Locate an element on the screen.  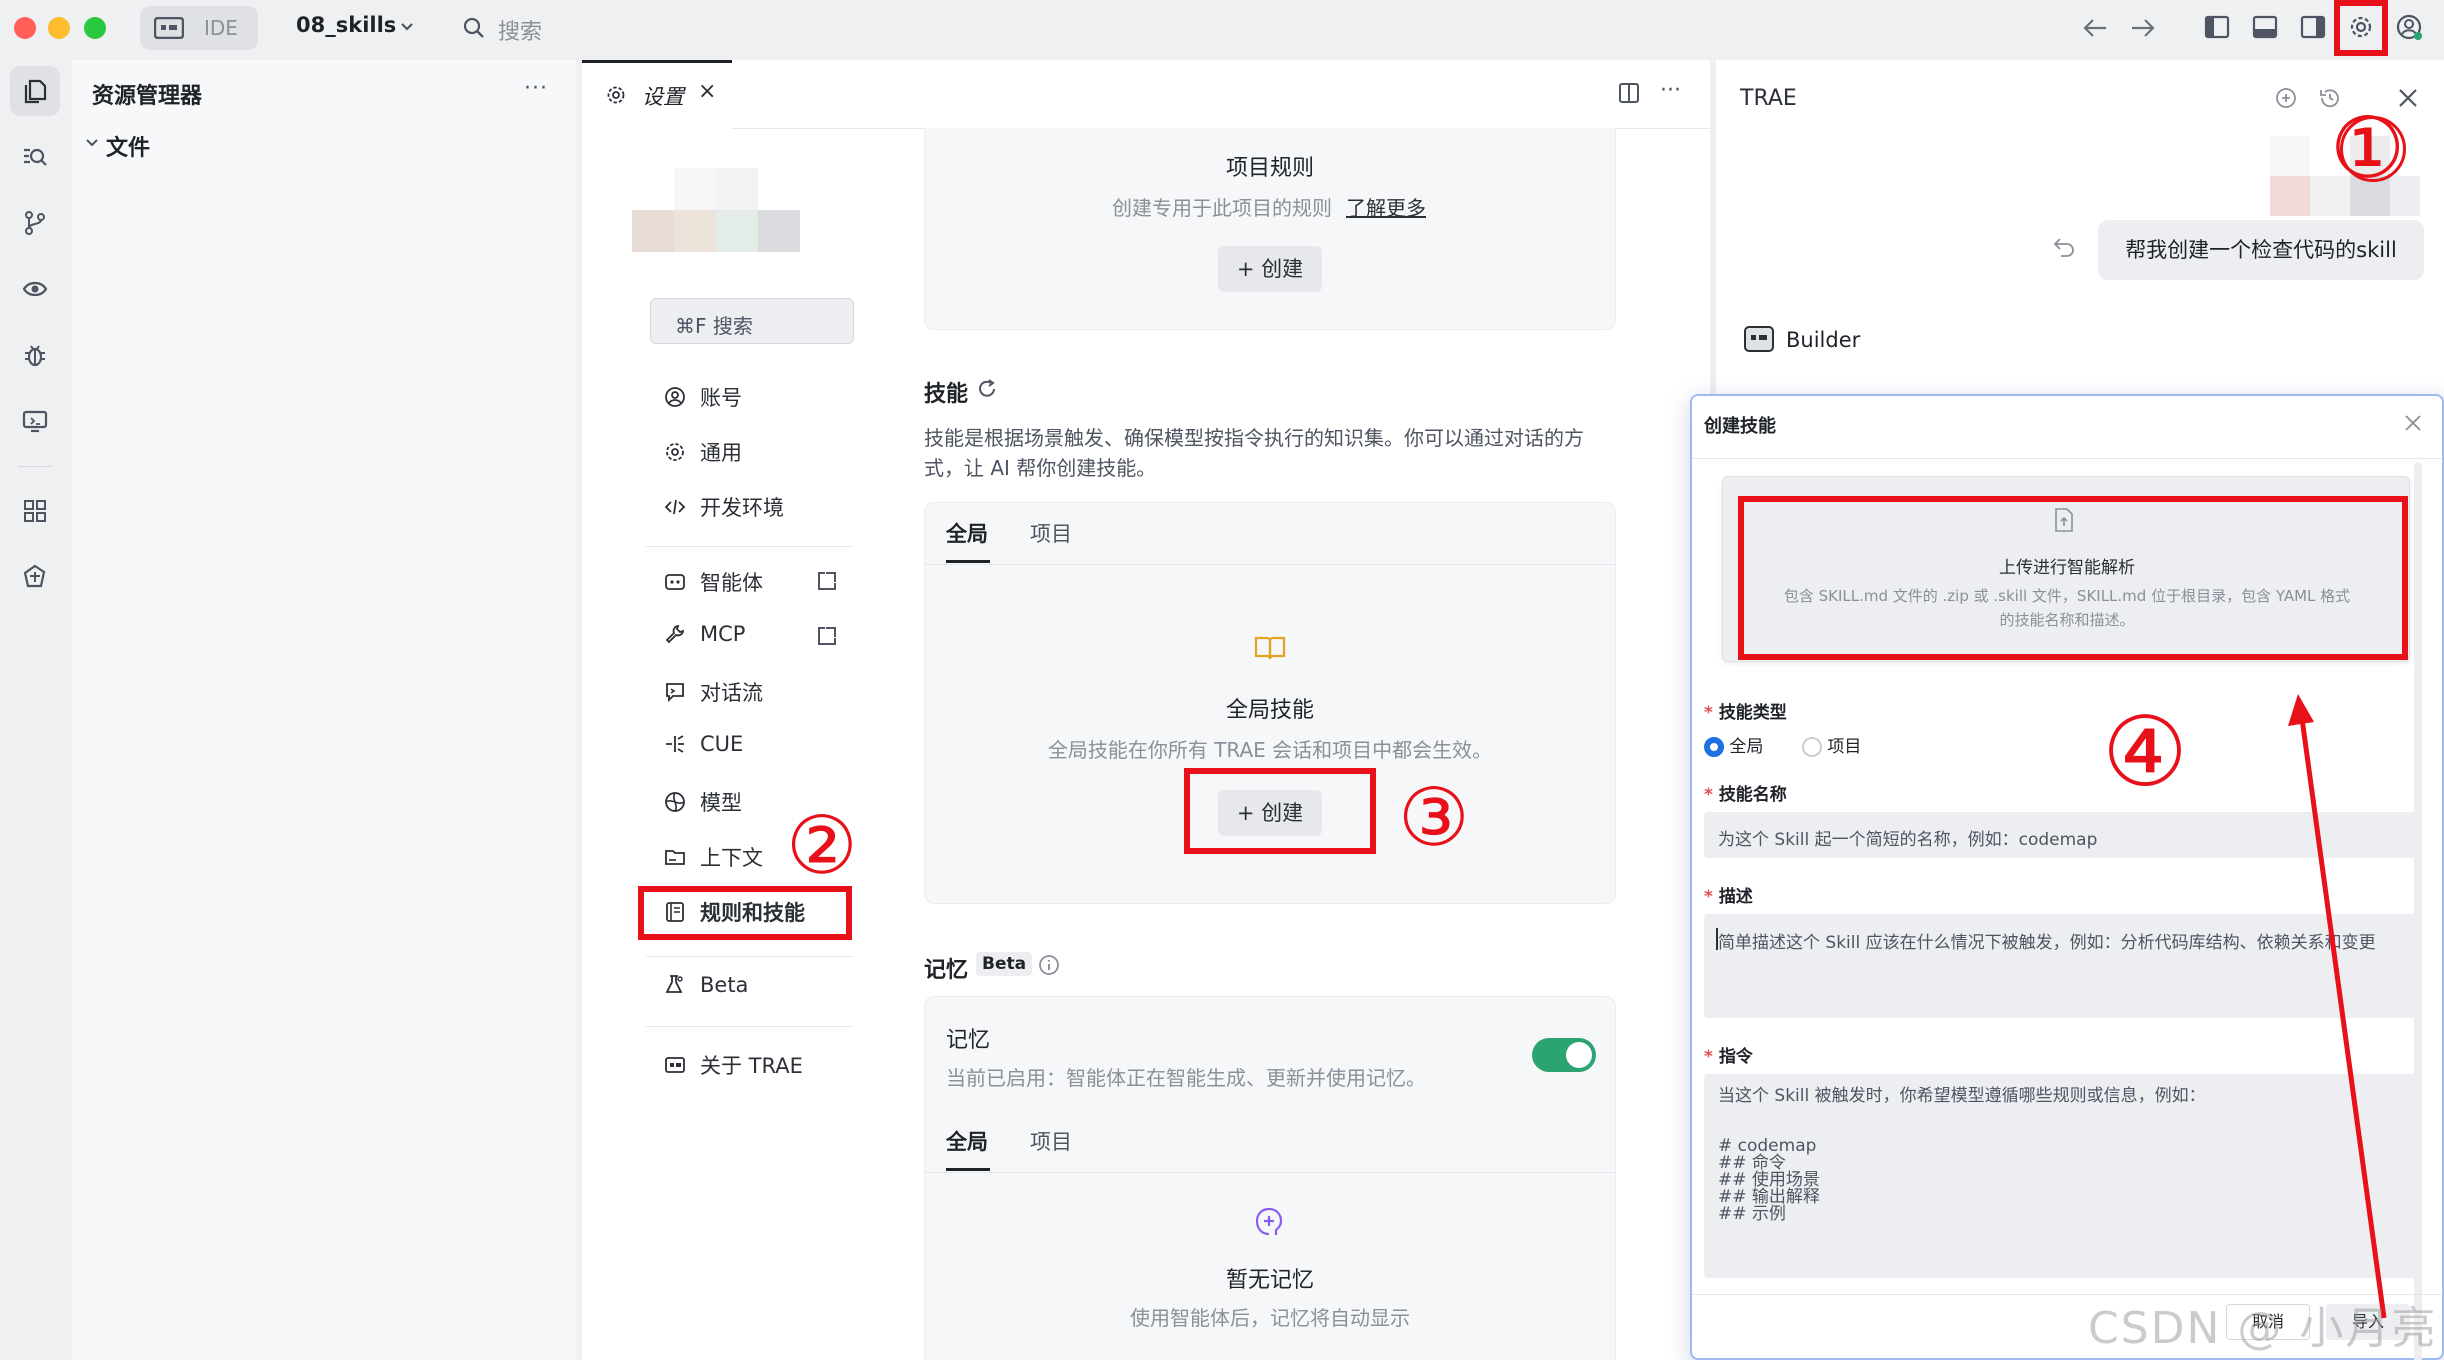
global-search: 搜索 is located at coordinates (542, 28).